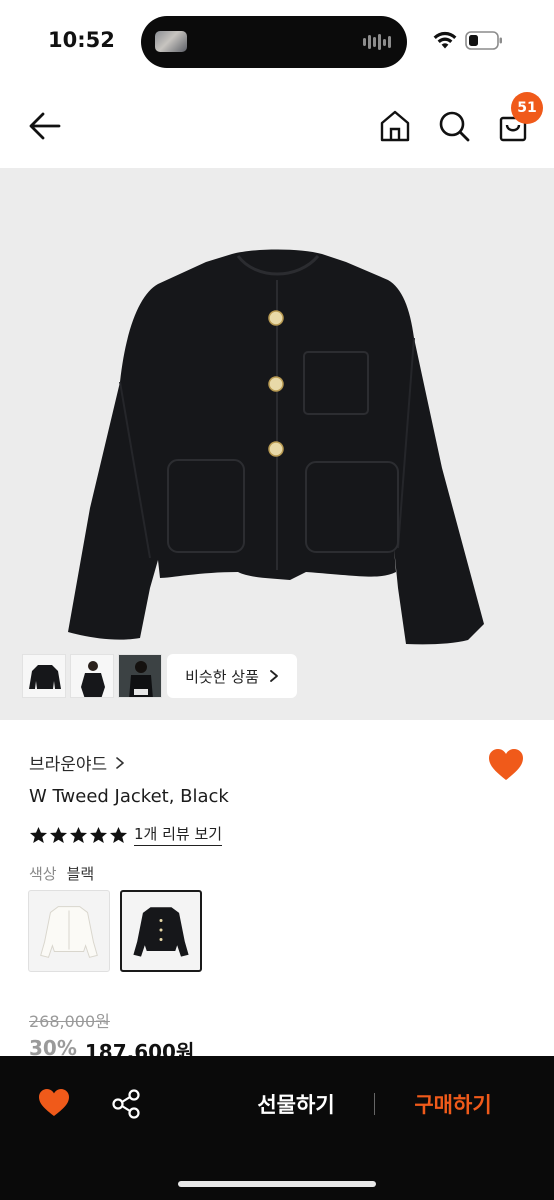 Image resolution: width=554 pixels, height=1200 pixels. I want to click on bottom-action-bar: 선물하기 구매하기, so click(277, 1128).